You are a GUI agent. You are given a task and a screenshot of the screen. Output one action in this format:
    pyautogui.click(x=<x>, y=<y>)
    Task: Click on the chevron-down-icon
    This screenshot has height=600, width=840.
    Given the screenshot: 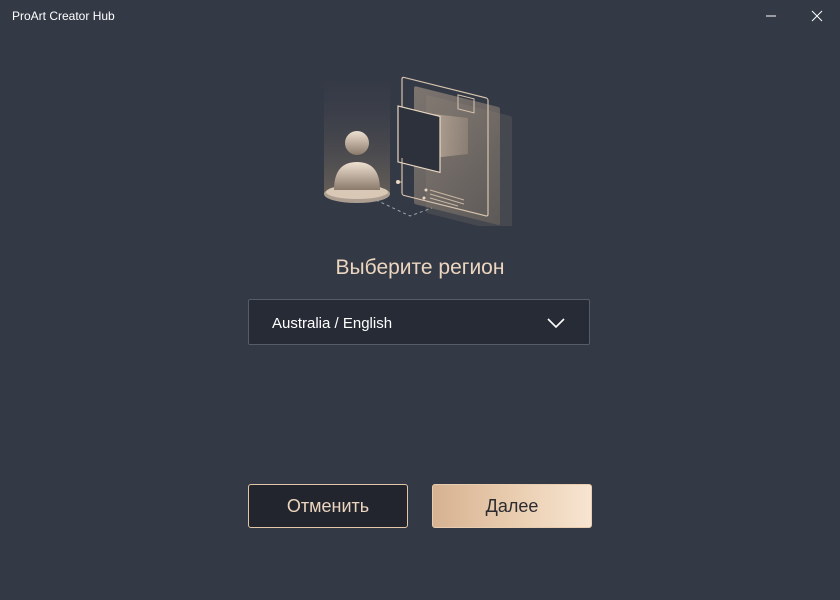 What is the action you would take?
    pyautogui.click(x=556, y=323)
    